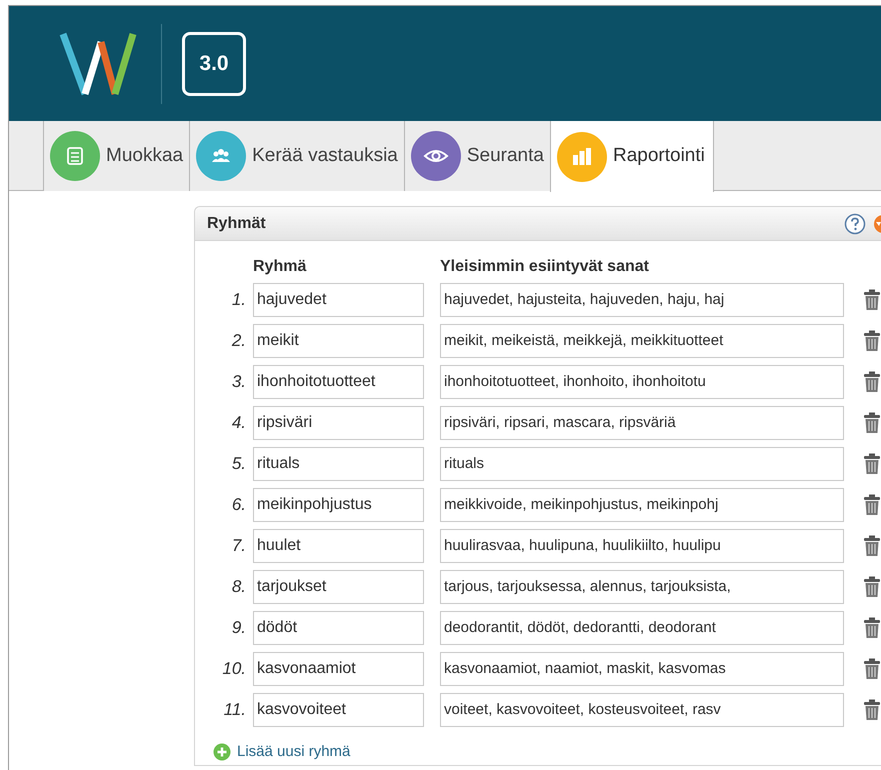 The image size is (881, 770). What do you see at coordinates (238, 505) in the screenshot?
I see `row-number: 6.` at bounding box center [238, 505].